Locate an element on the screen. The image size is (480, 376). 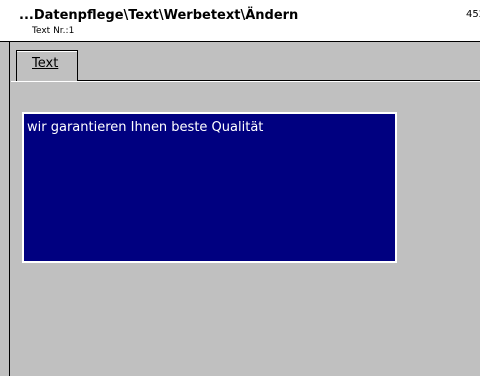
tab-text: Text is located at coordinates (47, 65).